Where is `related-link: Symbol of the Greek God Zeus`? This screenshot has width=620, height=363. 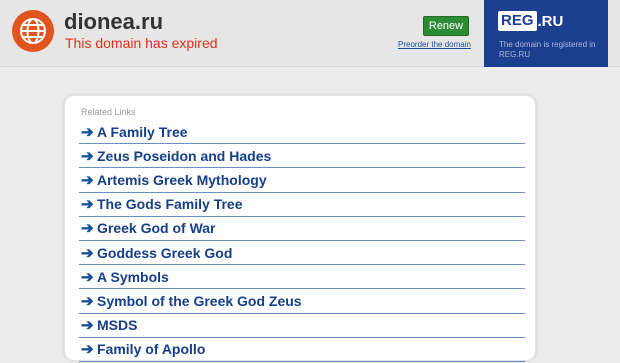
related-link: Symbol of the Greek God Zeus is located at coordinates (199, 301).